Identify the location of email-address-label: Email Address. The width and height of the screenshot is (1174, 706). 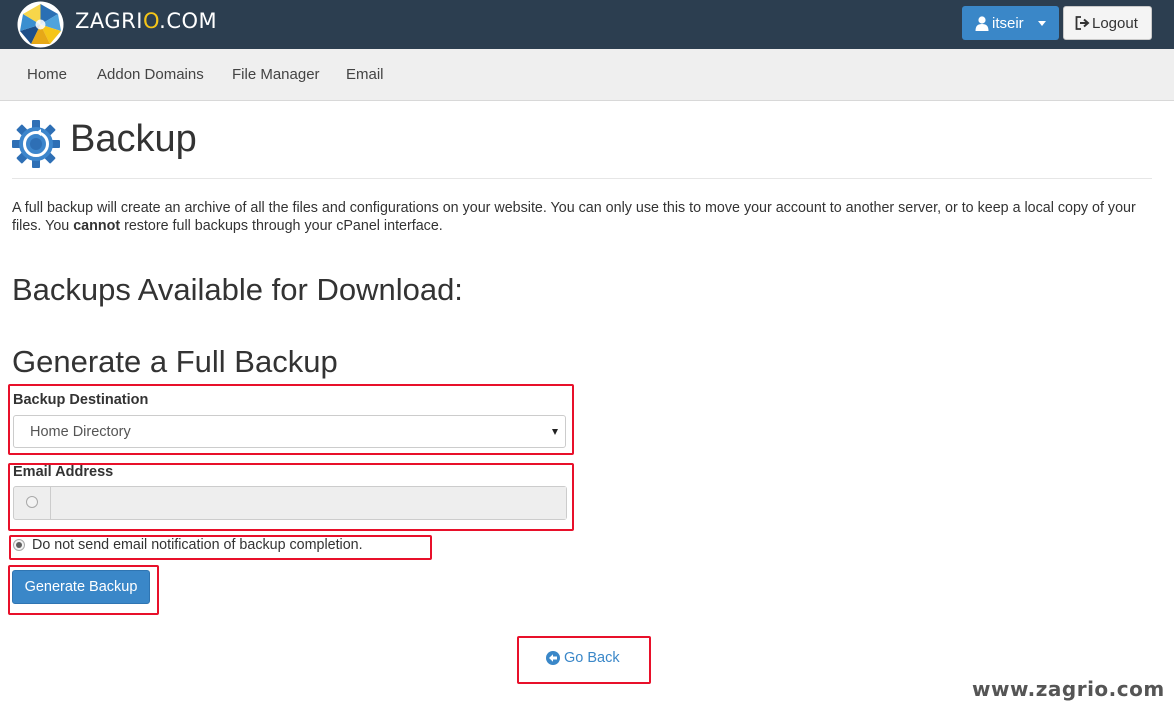
(63, 472).